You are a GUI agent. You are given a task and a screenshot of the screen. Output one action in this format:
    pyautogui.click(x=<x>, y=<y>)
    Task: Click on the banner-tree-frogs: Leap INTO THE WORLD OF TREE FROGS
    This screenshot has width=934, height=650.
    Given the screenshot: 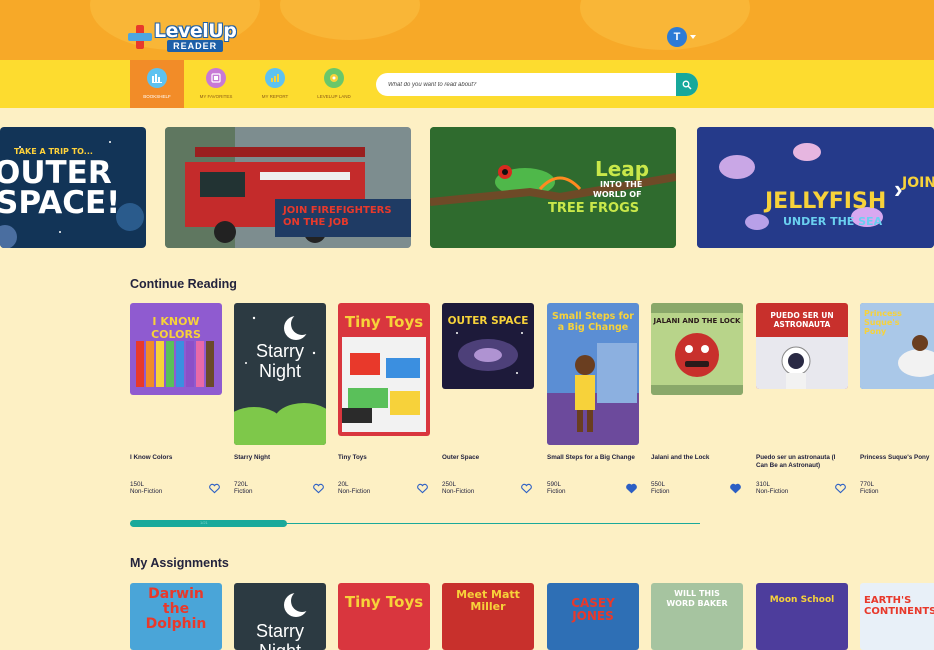 What is the action you would take?
    pyautogui.click(x=553, y=187)
    